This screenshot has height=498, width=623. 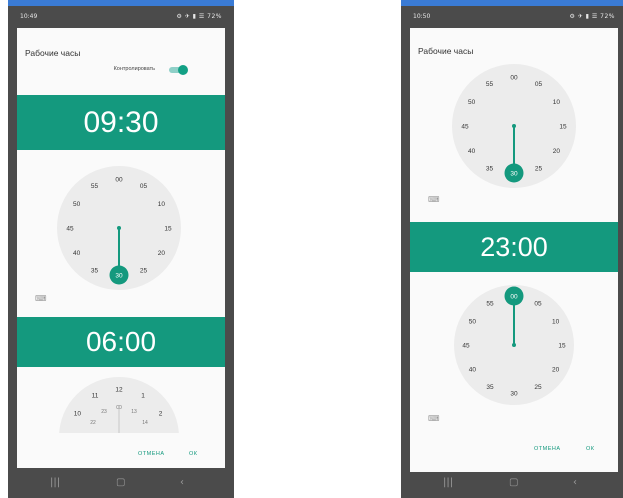 What do you see at coordinates (167, 435) in the screenshot?
I see `dial-number-3: 3` at bounding box center [167, 435].